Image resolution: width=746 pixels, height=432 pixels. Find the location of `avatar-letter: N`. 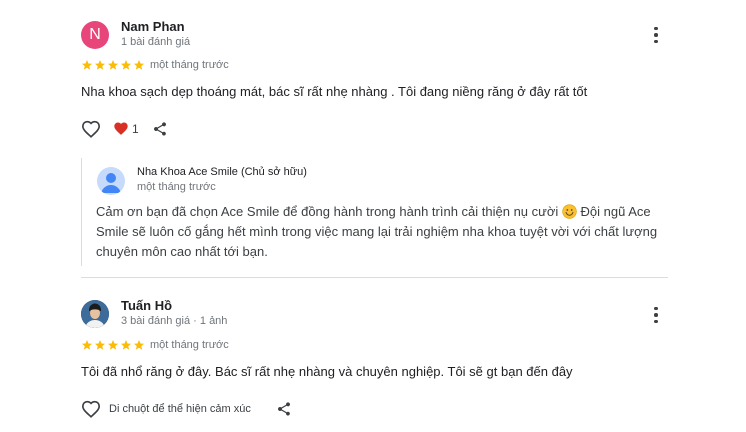

avatar-letter: N is located at coordinates (95, 34).